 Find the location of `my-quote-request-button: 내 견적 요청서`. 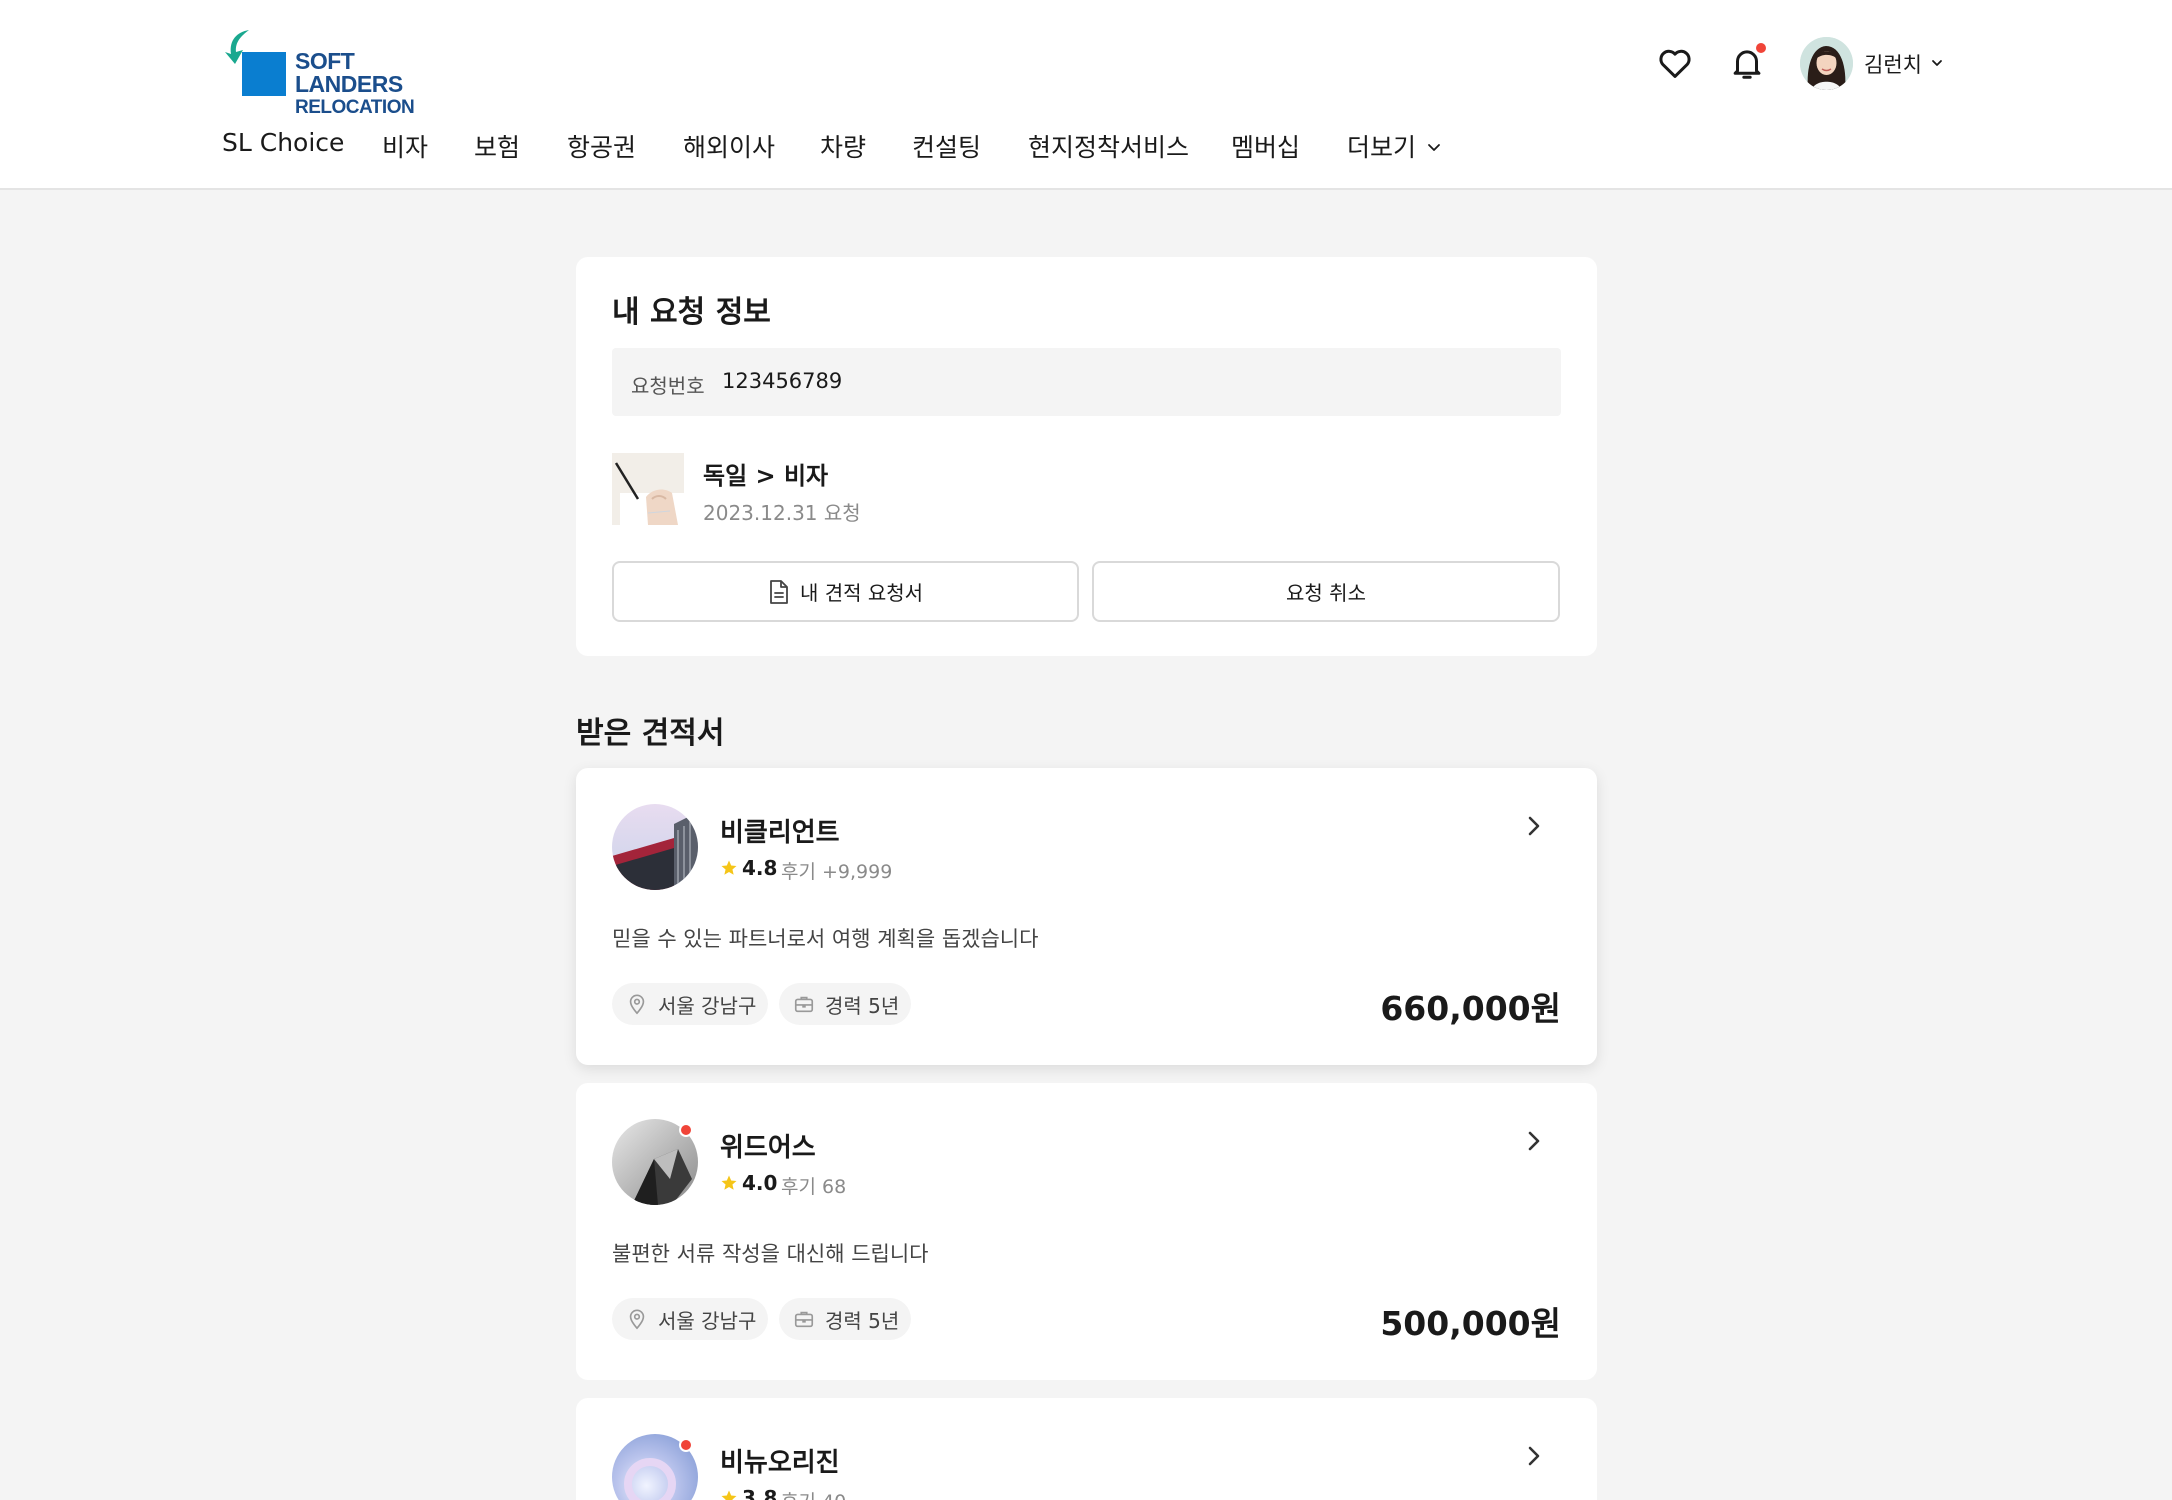

my-quote-request-button: 내 견적 요청서 is located at coordinates (845, 591).